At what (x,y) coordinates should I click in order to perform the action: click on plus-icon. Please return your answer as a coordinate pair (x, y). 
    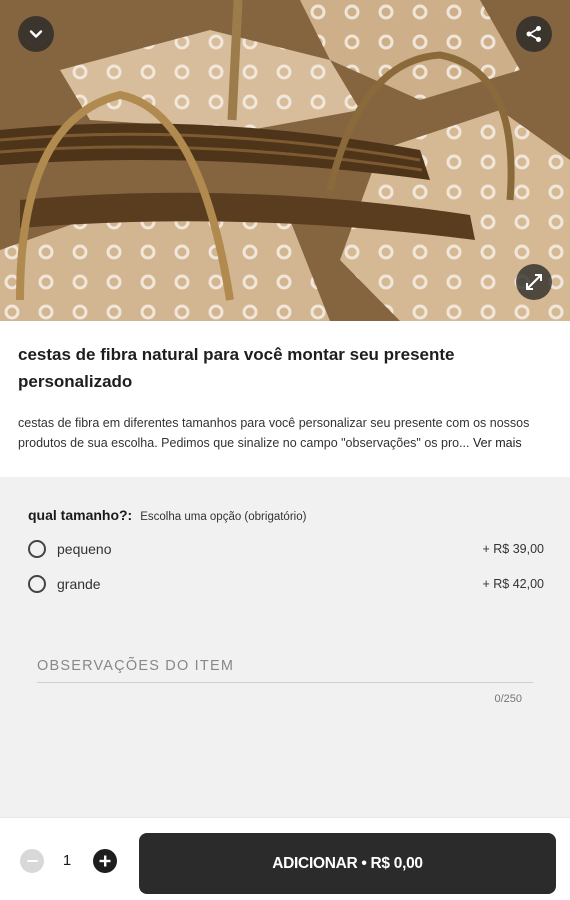
    Looking at the image, I should click on (105, 861).